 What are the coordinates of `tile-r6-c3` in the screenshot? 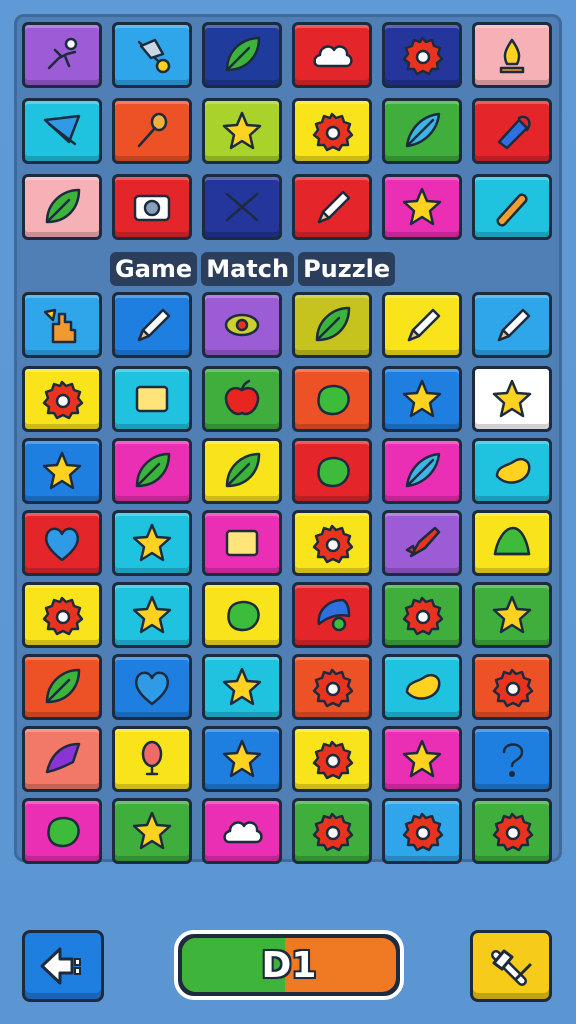 It's located at (242, 471).